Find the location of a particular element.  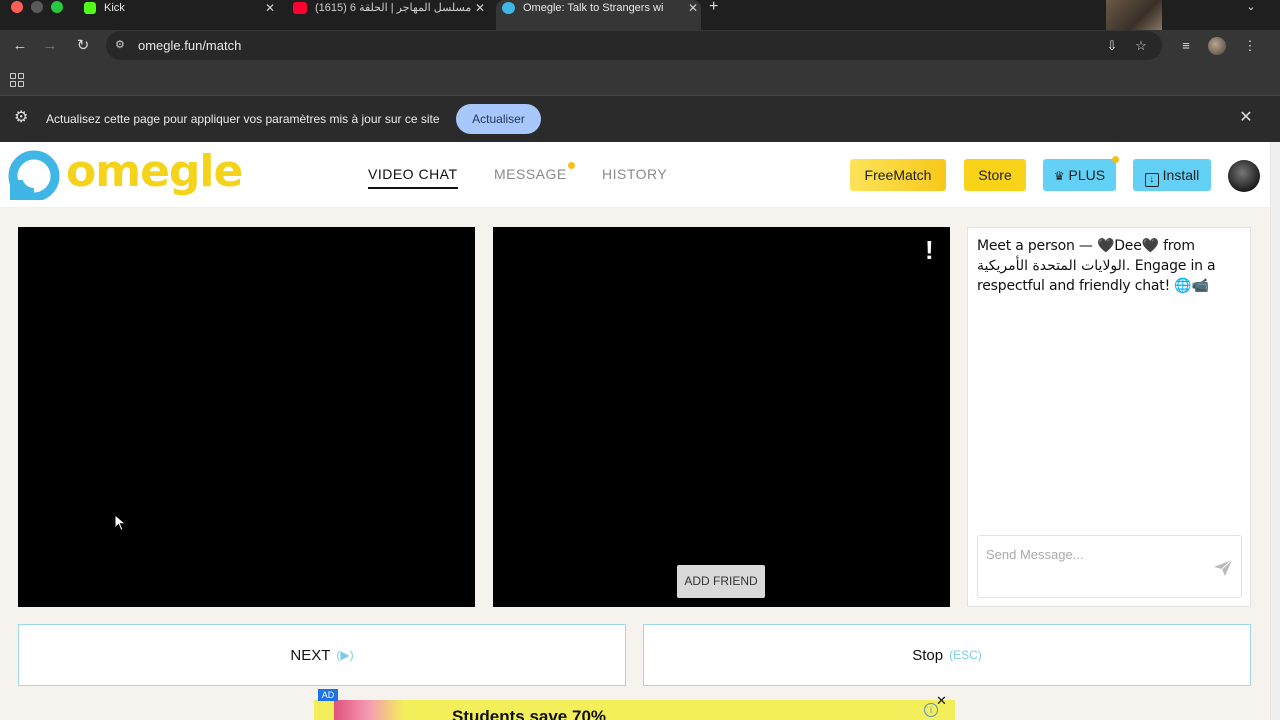

apps-grid-icon is located at coordinates (17, 80).